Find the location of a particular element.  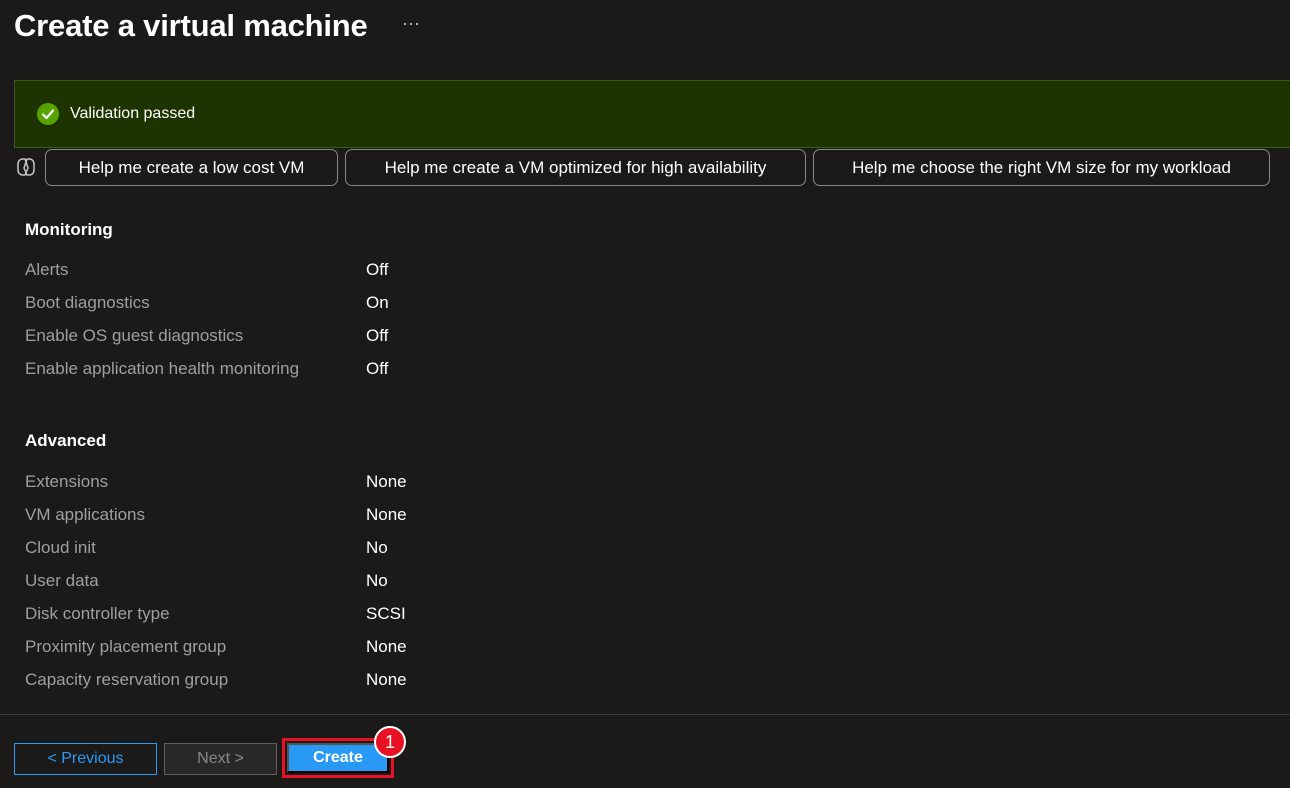

summary-row-proximity-placement-group: Proximity placement group None is located at coordinates (375, 649).